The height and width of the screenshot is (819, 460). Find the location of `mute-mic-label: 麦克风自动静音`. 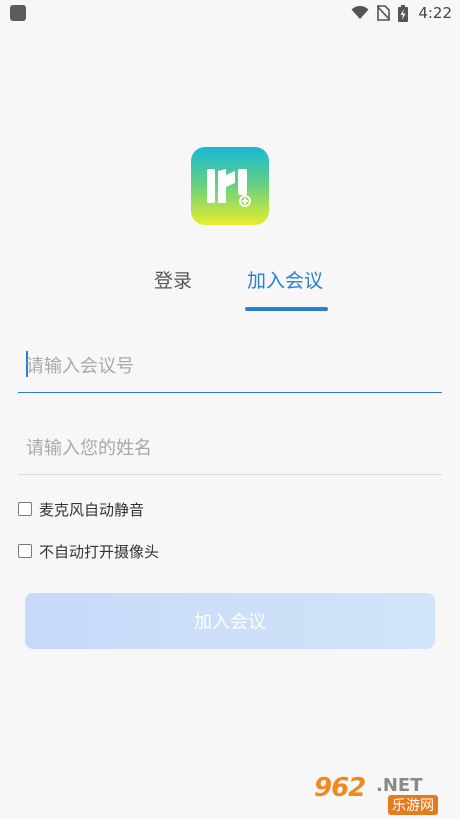

mute-mic-label: 麦克风自动静音 is located at coordinates (92, 509).